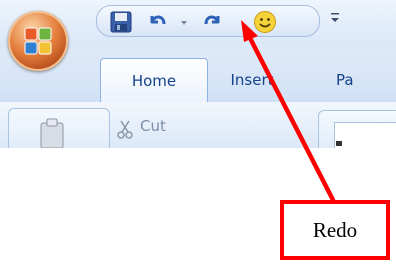  Describe the element at coordinates (345, 80) in the screenshot. I see `tab-page-layout-label: Pa` at that location.